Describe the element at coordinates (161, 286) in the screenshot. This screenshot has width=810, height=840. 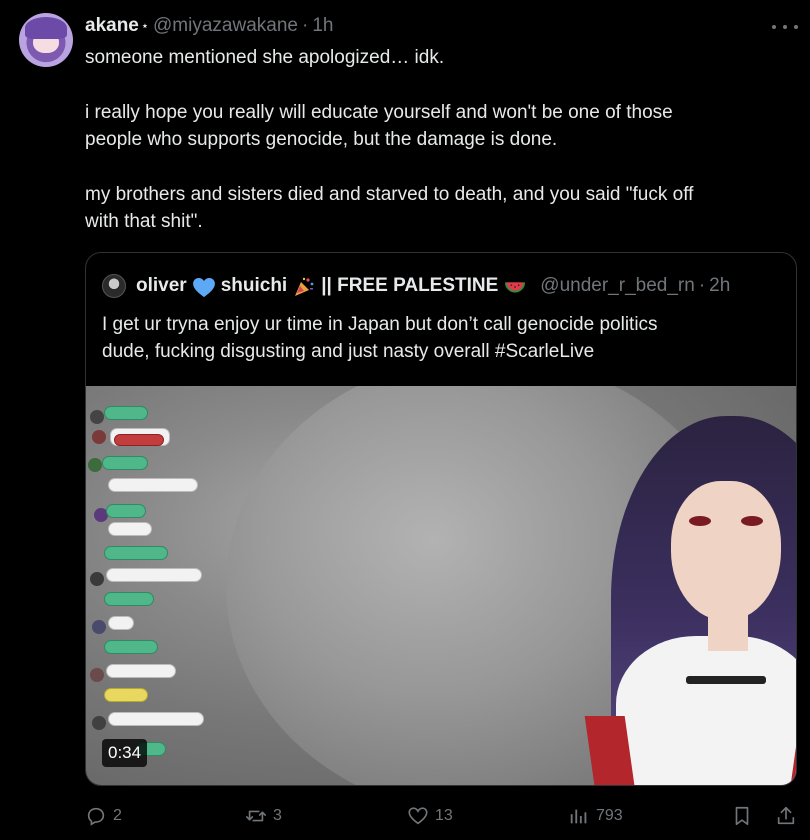
I see `quote-name-part: oliver` at that location.